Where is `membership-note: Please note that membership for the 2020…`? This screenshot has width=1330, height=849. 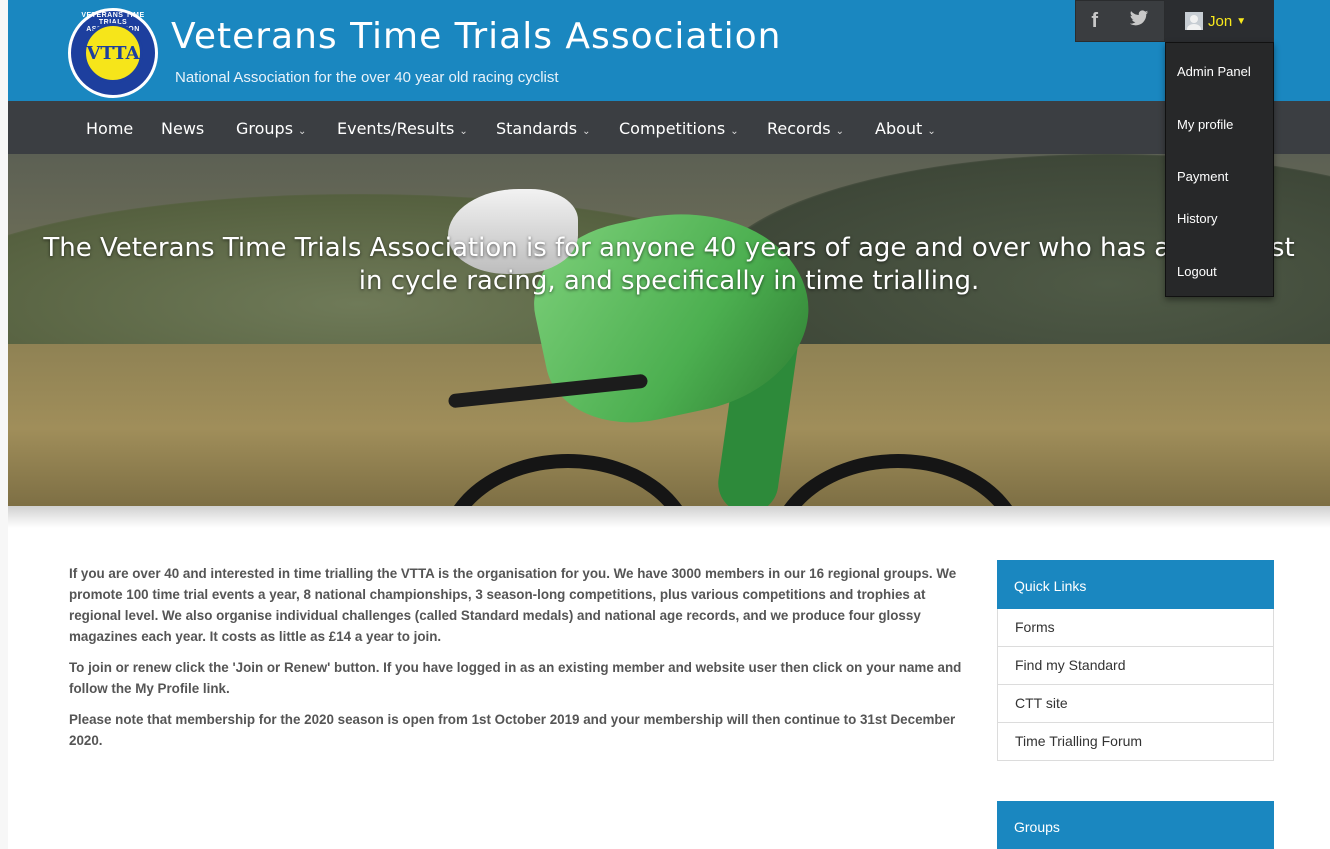 membership-note: Please note that membership for the 2020… is located at coordinates (512, 730).